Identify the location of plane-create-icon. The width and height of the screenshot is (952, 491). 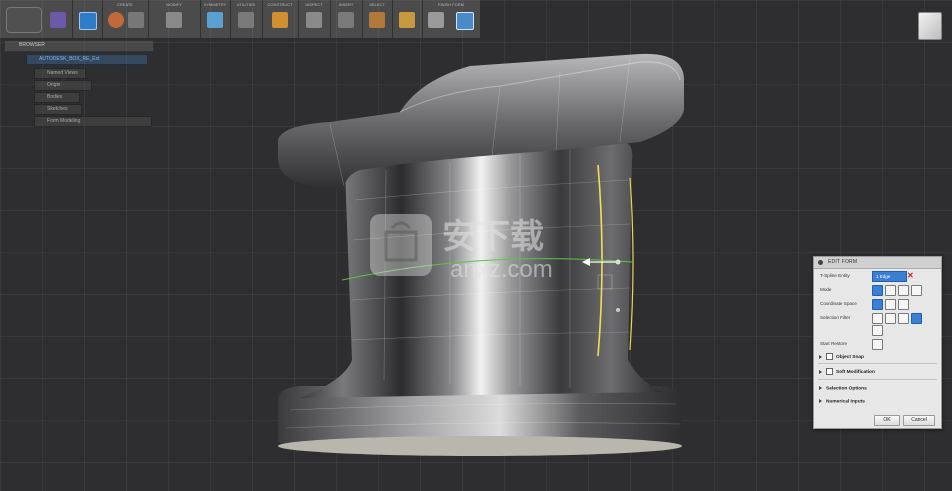
(136, 20).